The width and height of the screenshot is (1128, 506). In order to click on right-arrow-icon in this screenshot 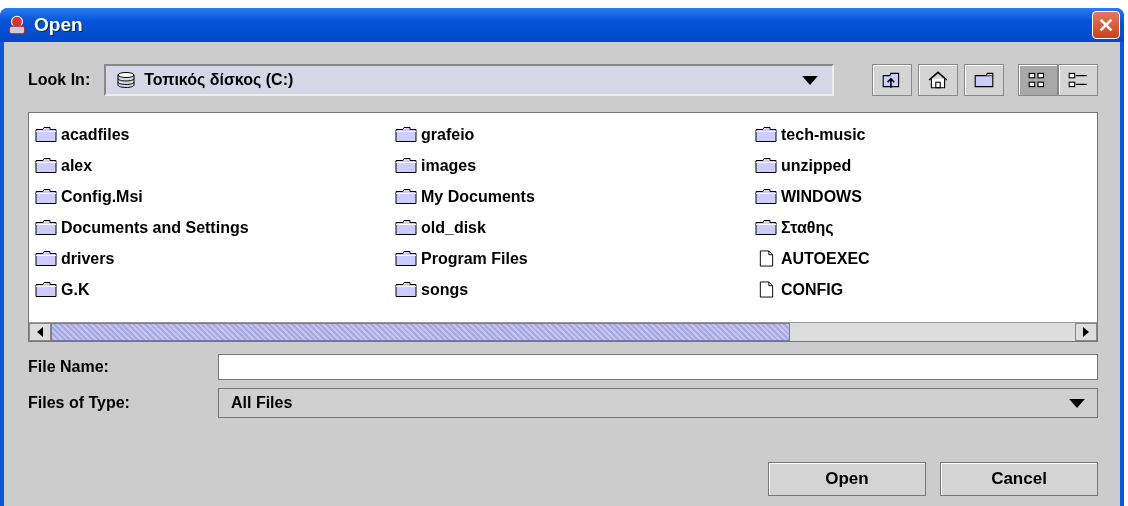, I will do `click(1086, 332)`.